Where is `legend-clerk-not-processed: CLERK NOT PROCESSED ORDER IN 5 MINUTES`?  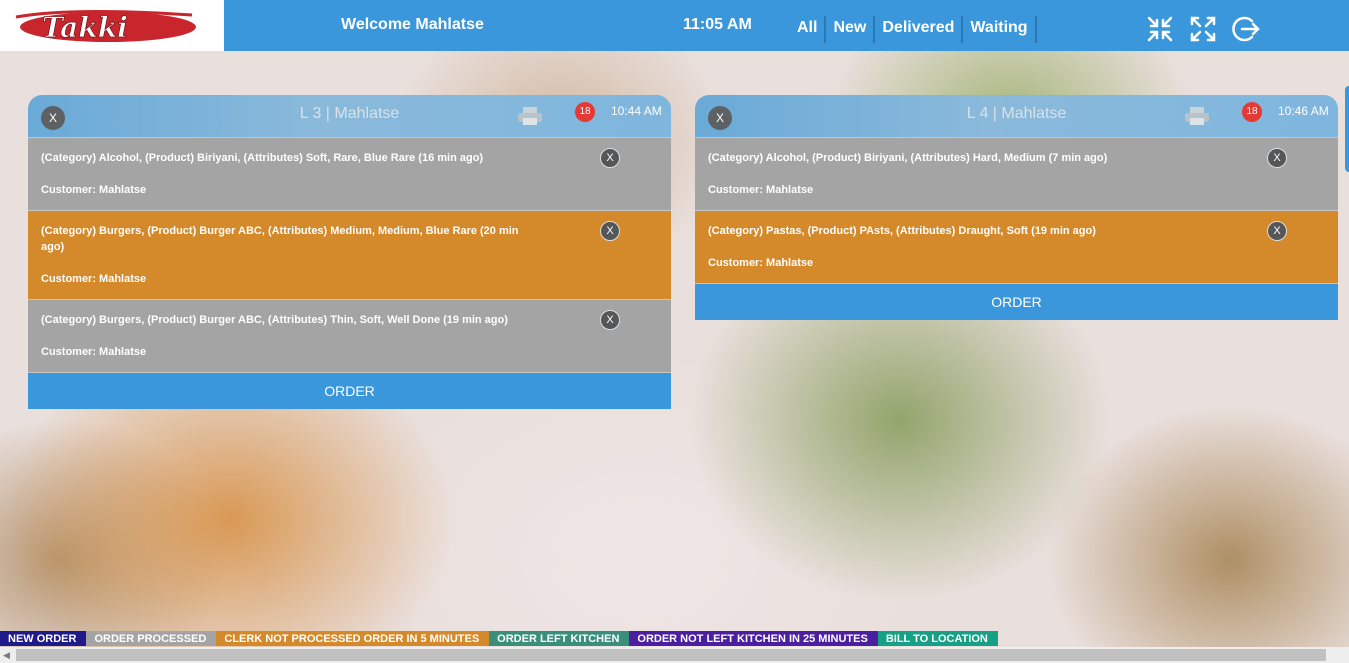
legend-clerk-not-processed: CLERK NOT PROCESSED ORDER IN 5 MINUTES is located at coordinates (353, 638).